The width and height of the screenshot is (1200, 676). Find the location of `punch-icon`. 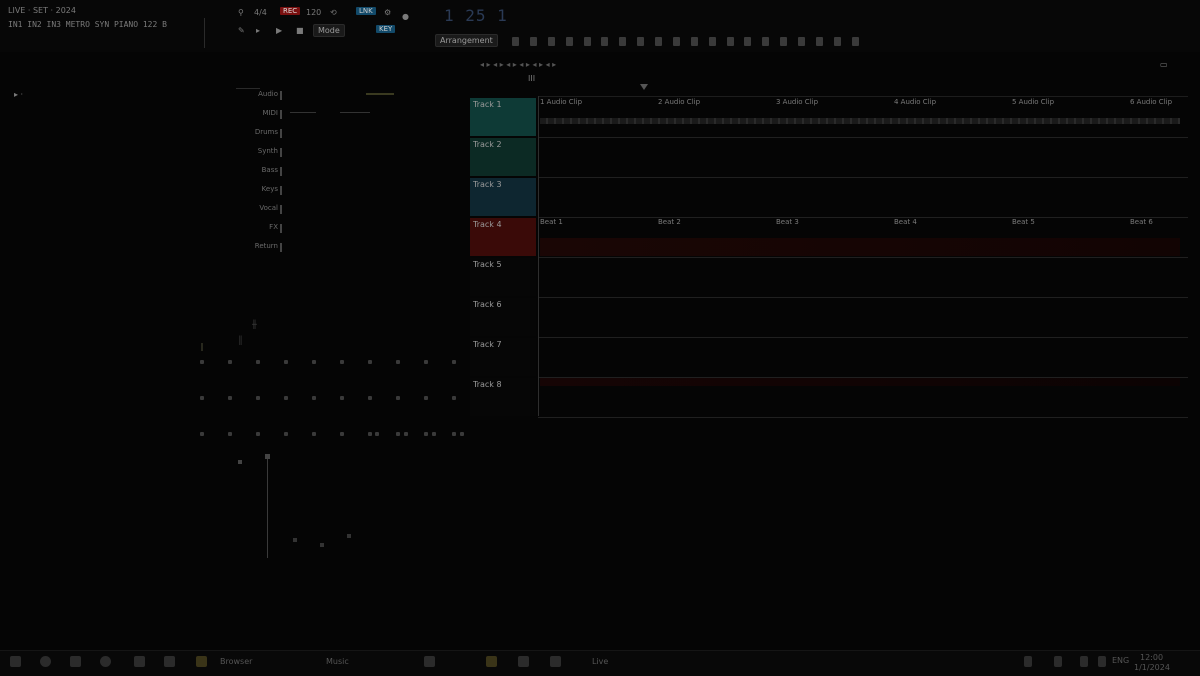

punch-icon is located at coordinates (766, 41).